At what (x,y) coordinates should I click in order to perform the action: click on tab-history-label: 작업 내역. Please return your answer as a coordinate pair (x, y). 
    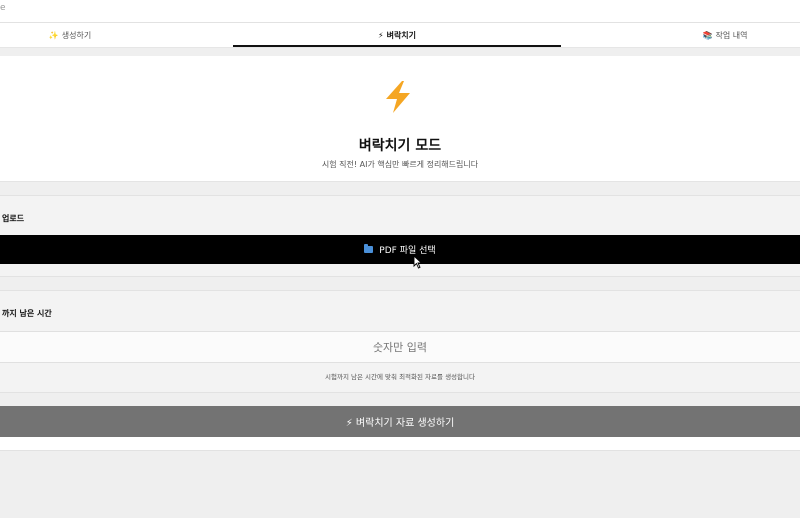
    Looking at the image, I should click on (731, 35).